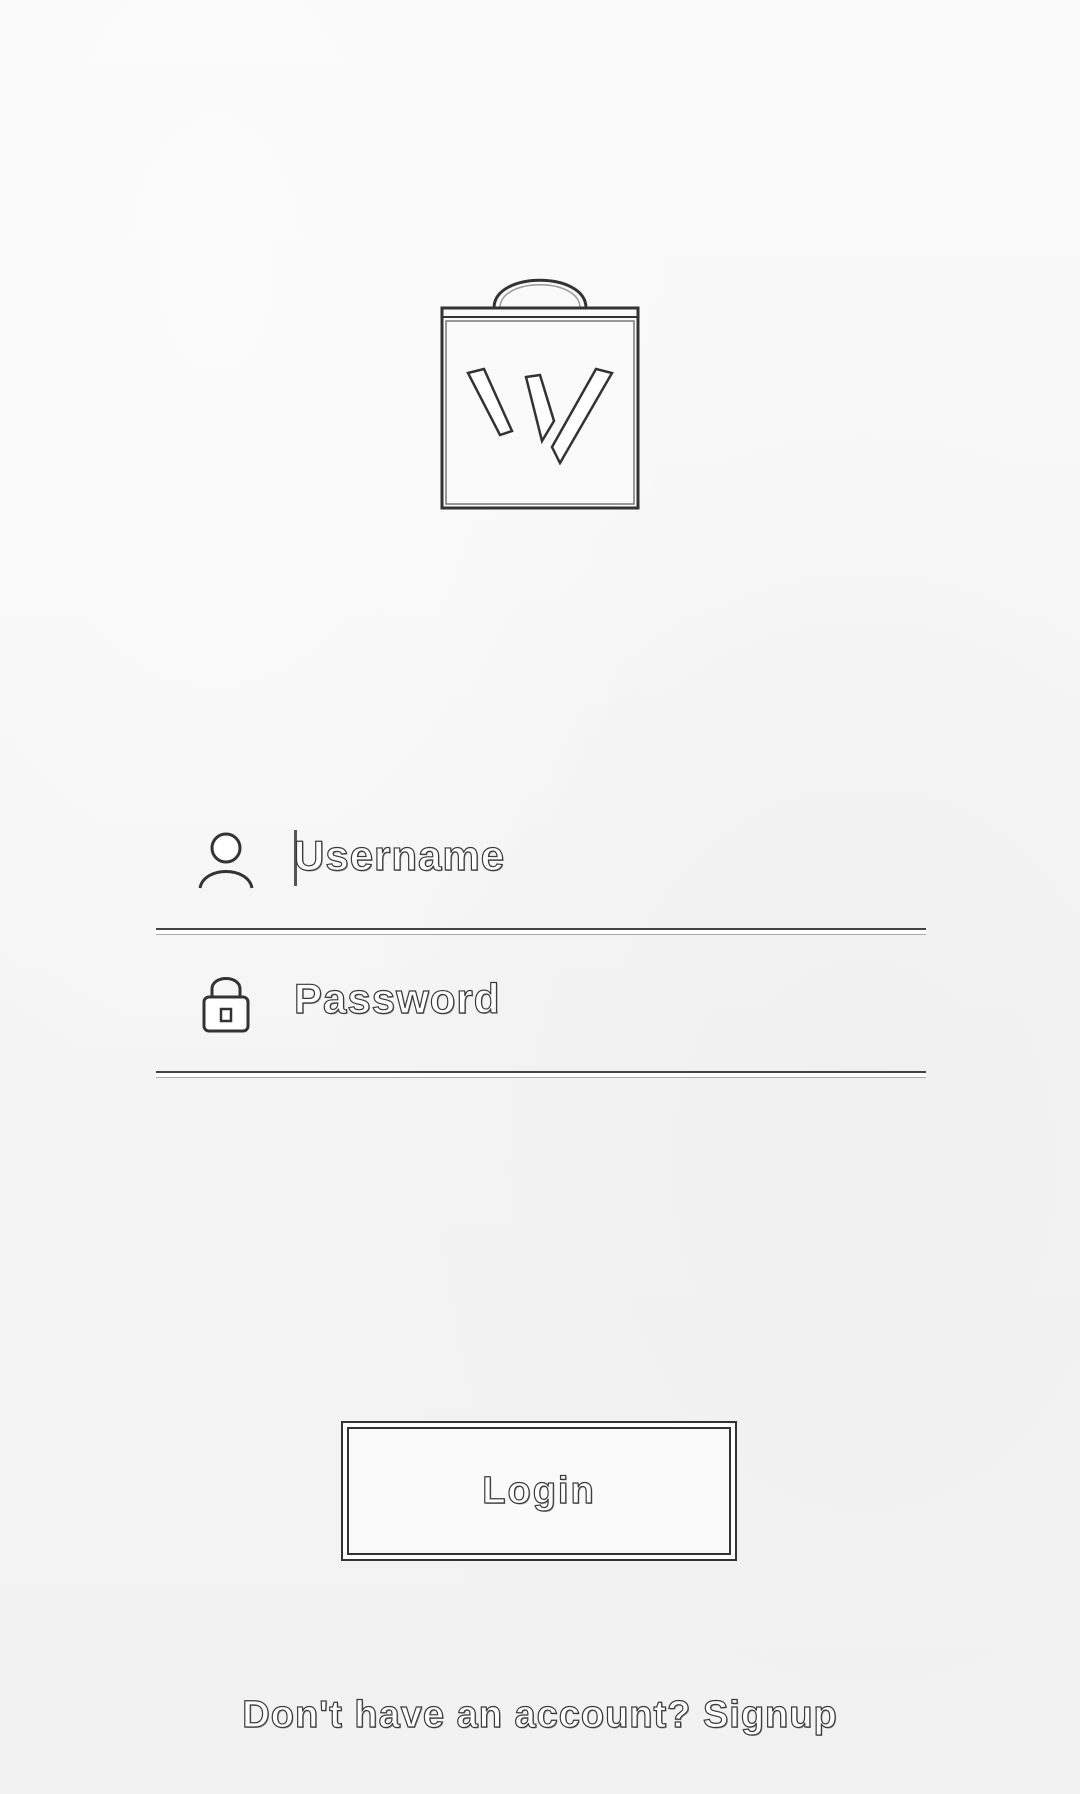 The width and height of the screenshot is (1080, 1794). I want to click on username-input: Username, so click(399, 855).